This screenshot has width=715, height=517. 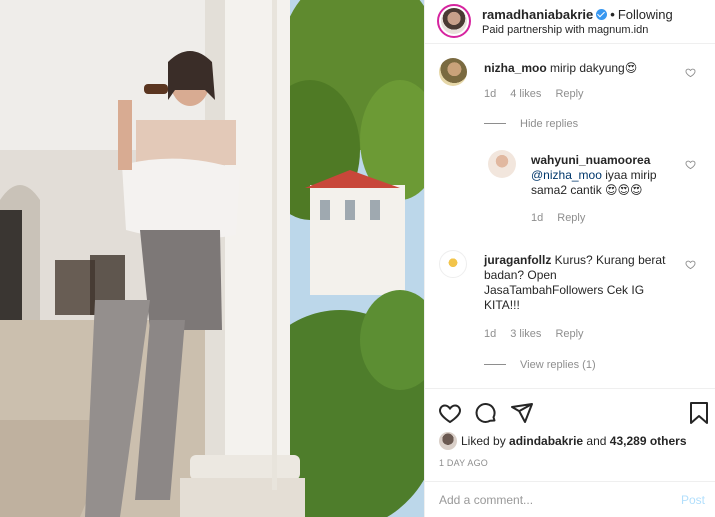 I want to click on paid-partnership-label: Paid partnership with magnum.idn, so click(x=565, y=30).